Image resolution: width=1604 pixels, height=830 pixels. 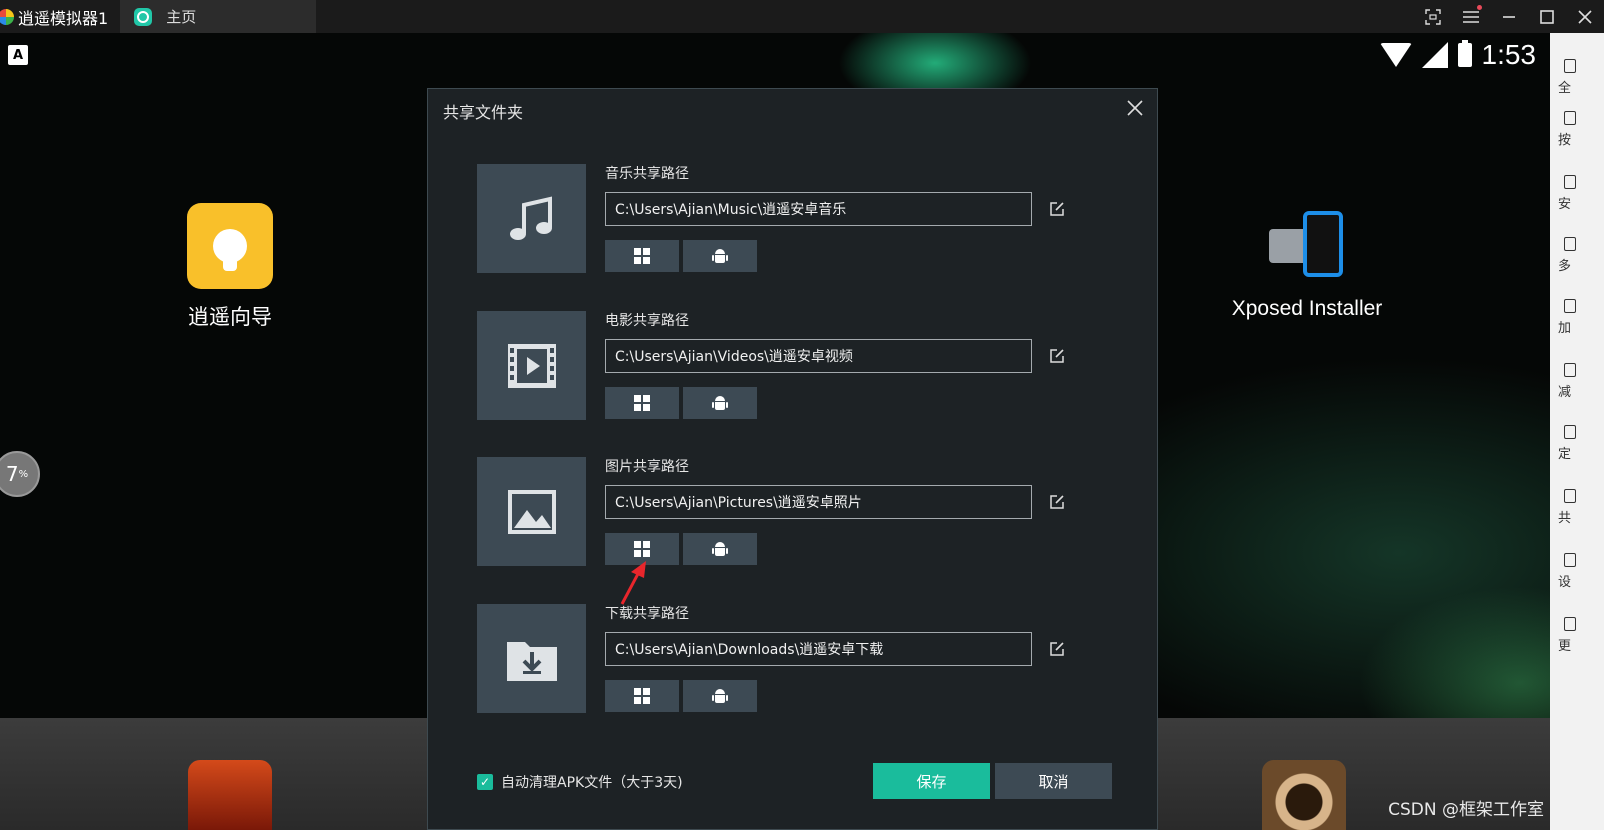 I want to click on row-label: 下载共享路径, so click(x=647, y=614).